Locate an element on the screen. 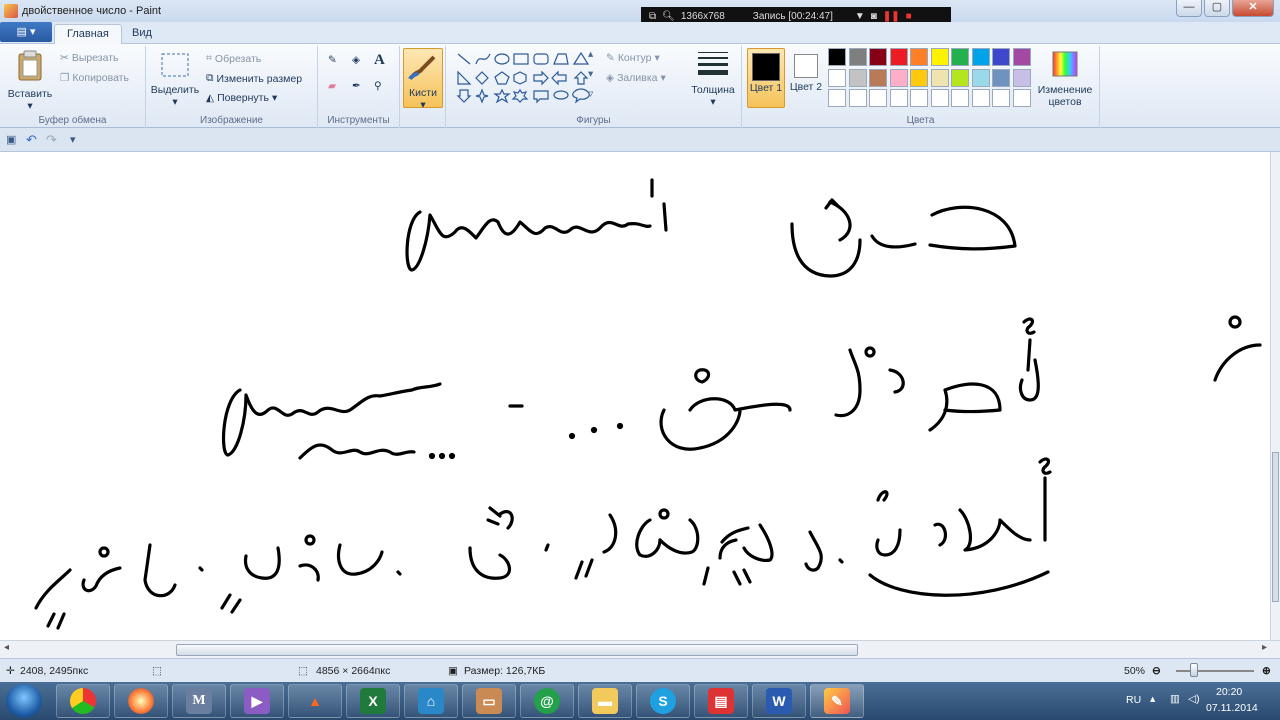 The height and width of the screenshot is (720, 1280). paste-button: Вставить ▾ is located at coordinates (30, 81).